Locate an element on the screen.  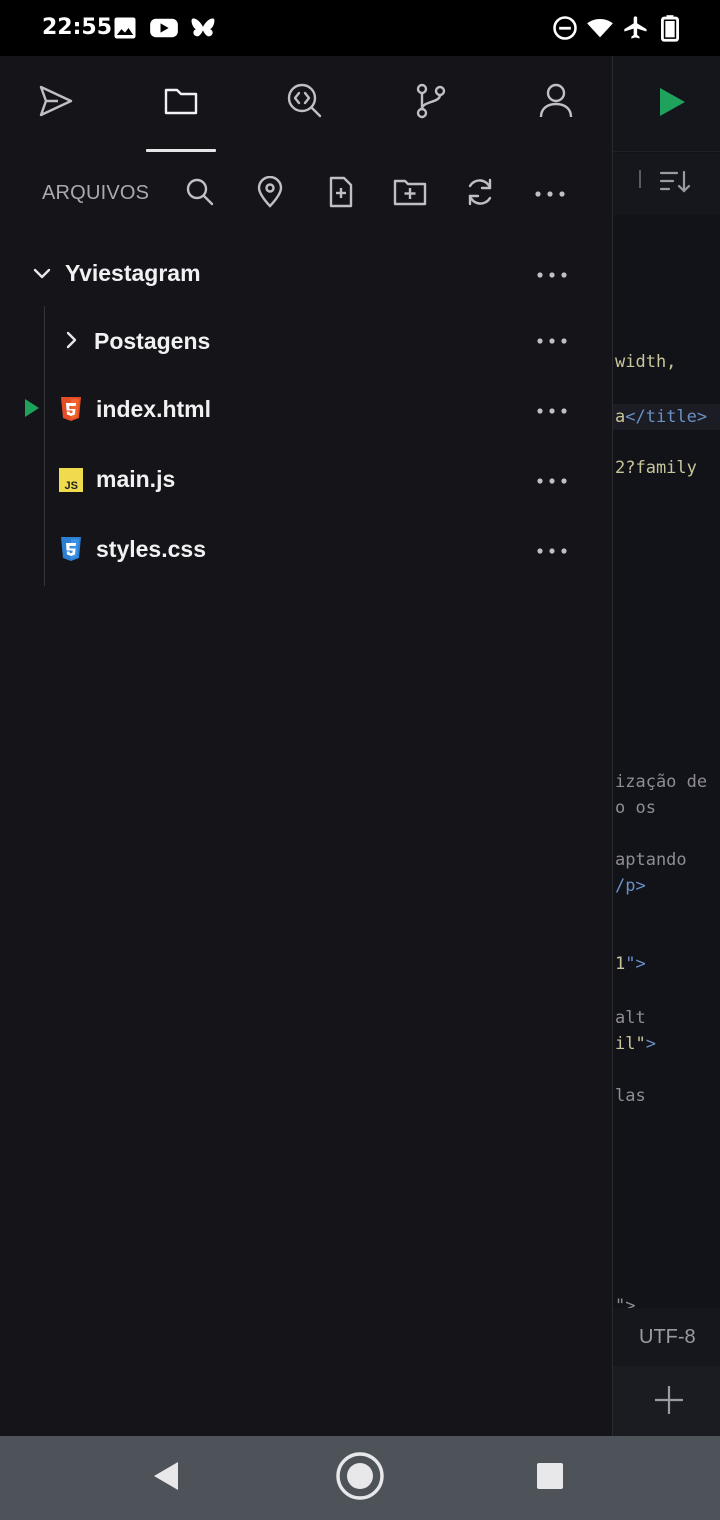
code-line: o os is located at coordinates (635, 808).